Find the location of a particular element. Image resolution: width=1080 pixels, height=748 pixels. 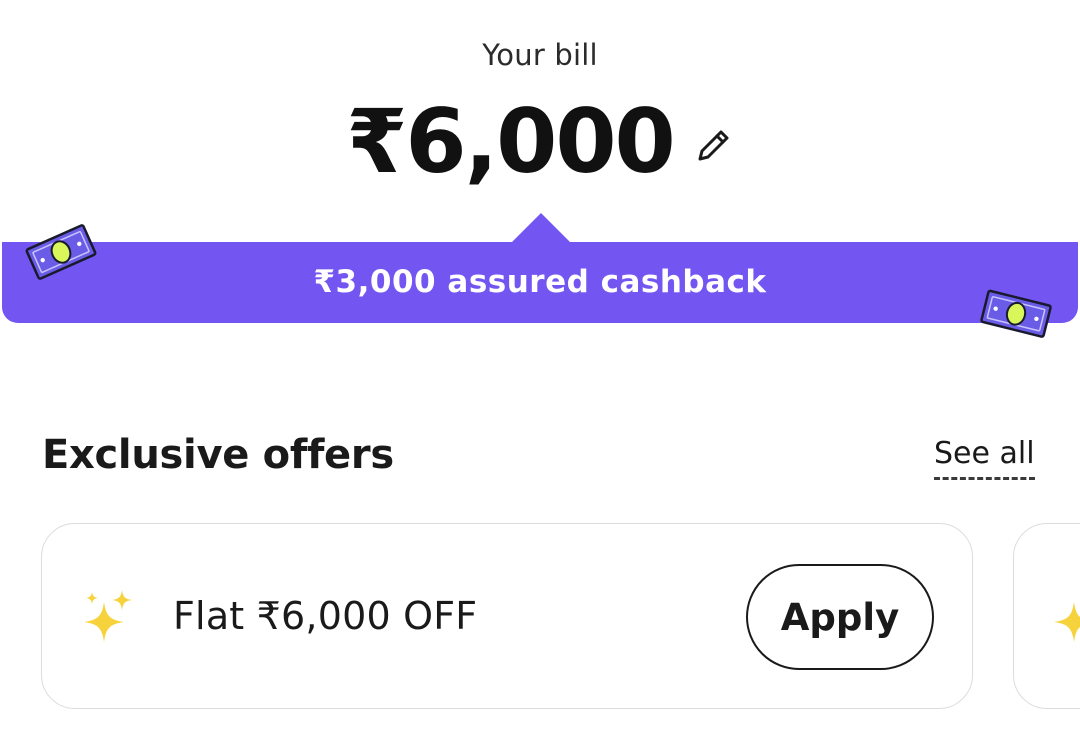

offer-card-next is located at coordinates (1046, 616).